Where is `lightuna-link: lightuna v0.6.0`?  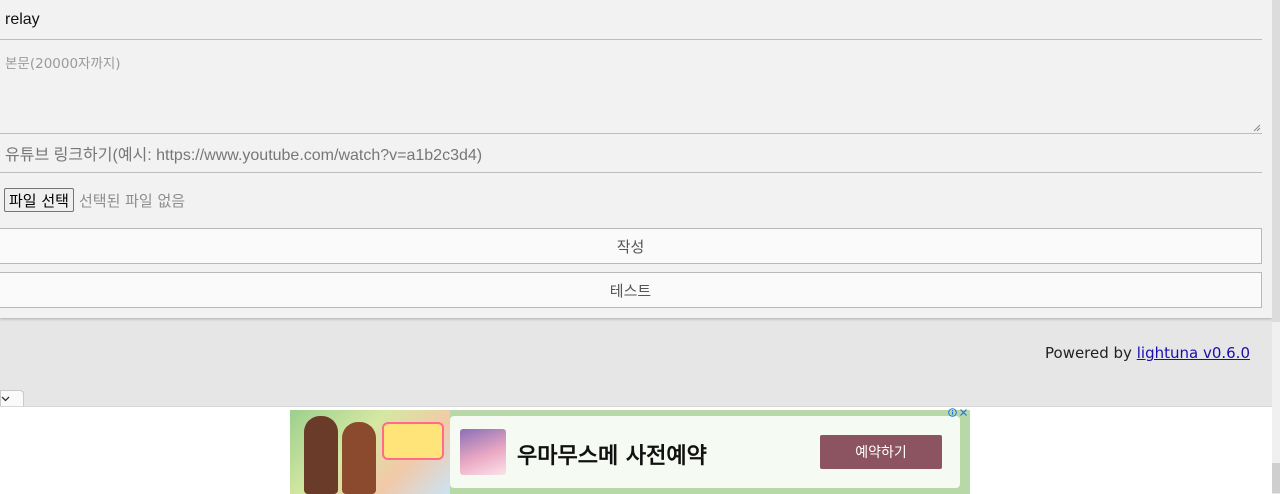
lightuna-link: lightuna v0.6.0 is located at coordinates (1193, 353).